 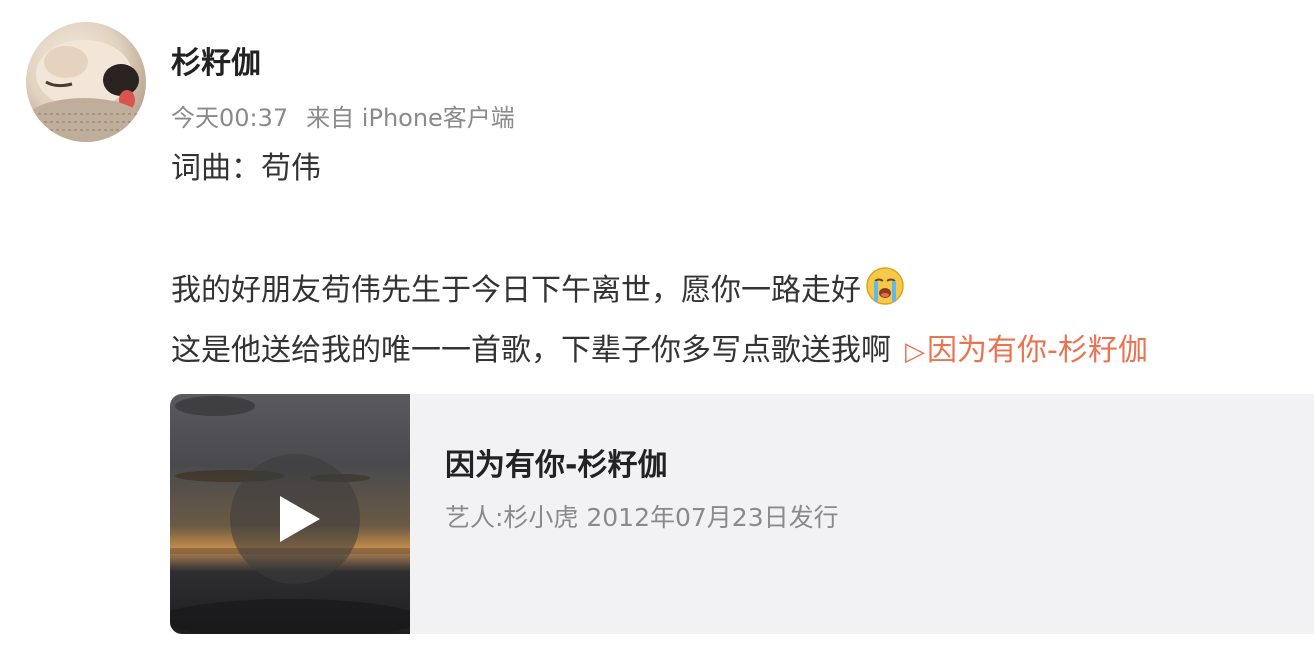 I want to click on crying-face-icon, so click(x=885, y=291).